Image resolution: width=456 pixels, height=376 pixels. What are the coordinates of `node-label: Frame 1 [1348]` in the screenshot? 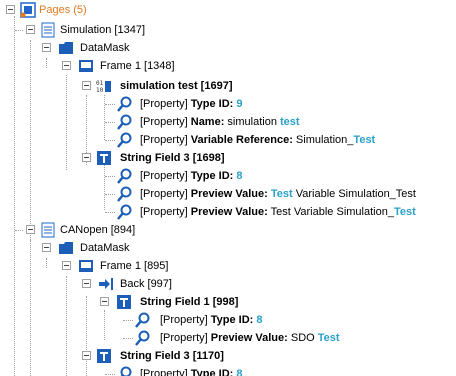 It's located at (137, 66).